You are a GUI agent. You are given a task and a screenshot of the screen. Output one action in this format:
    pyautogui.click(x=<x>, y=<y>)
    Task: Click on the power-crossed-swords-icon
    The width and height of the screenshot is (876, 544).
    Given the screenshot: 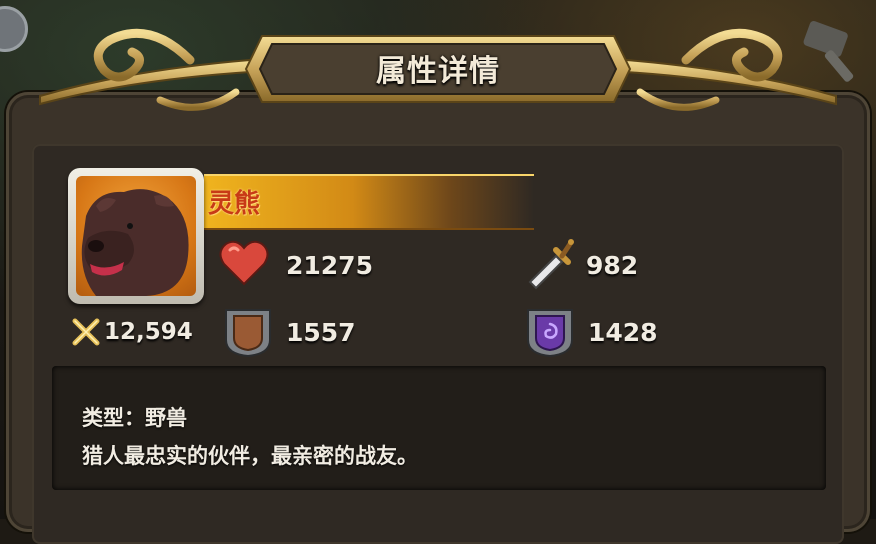 What is the action you would take?
    pyautogui.click(x=86, y=332)
    